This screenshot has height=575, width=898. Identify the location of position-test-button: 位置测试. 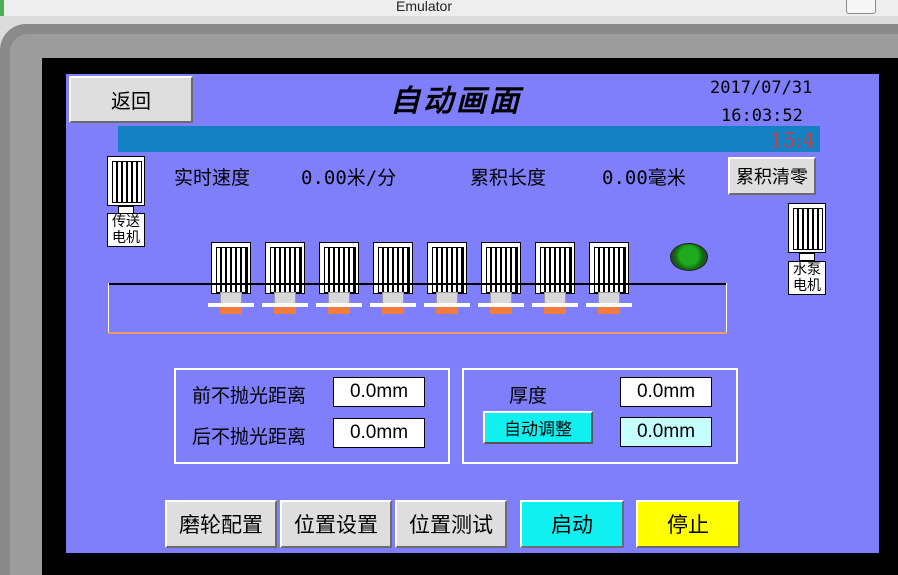
(451, 524).